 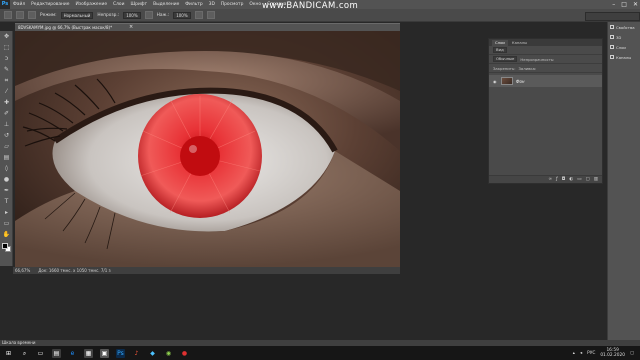 I want to click on flow-field: 100%, so click(x=182, y=15).